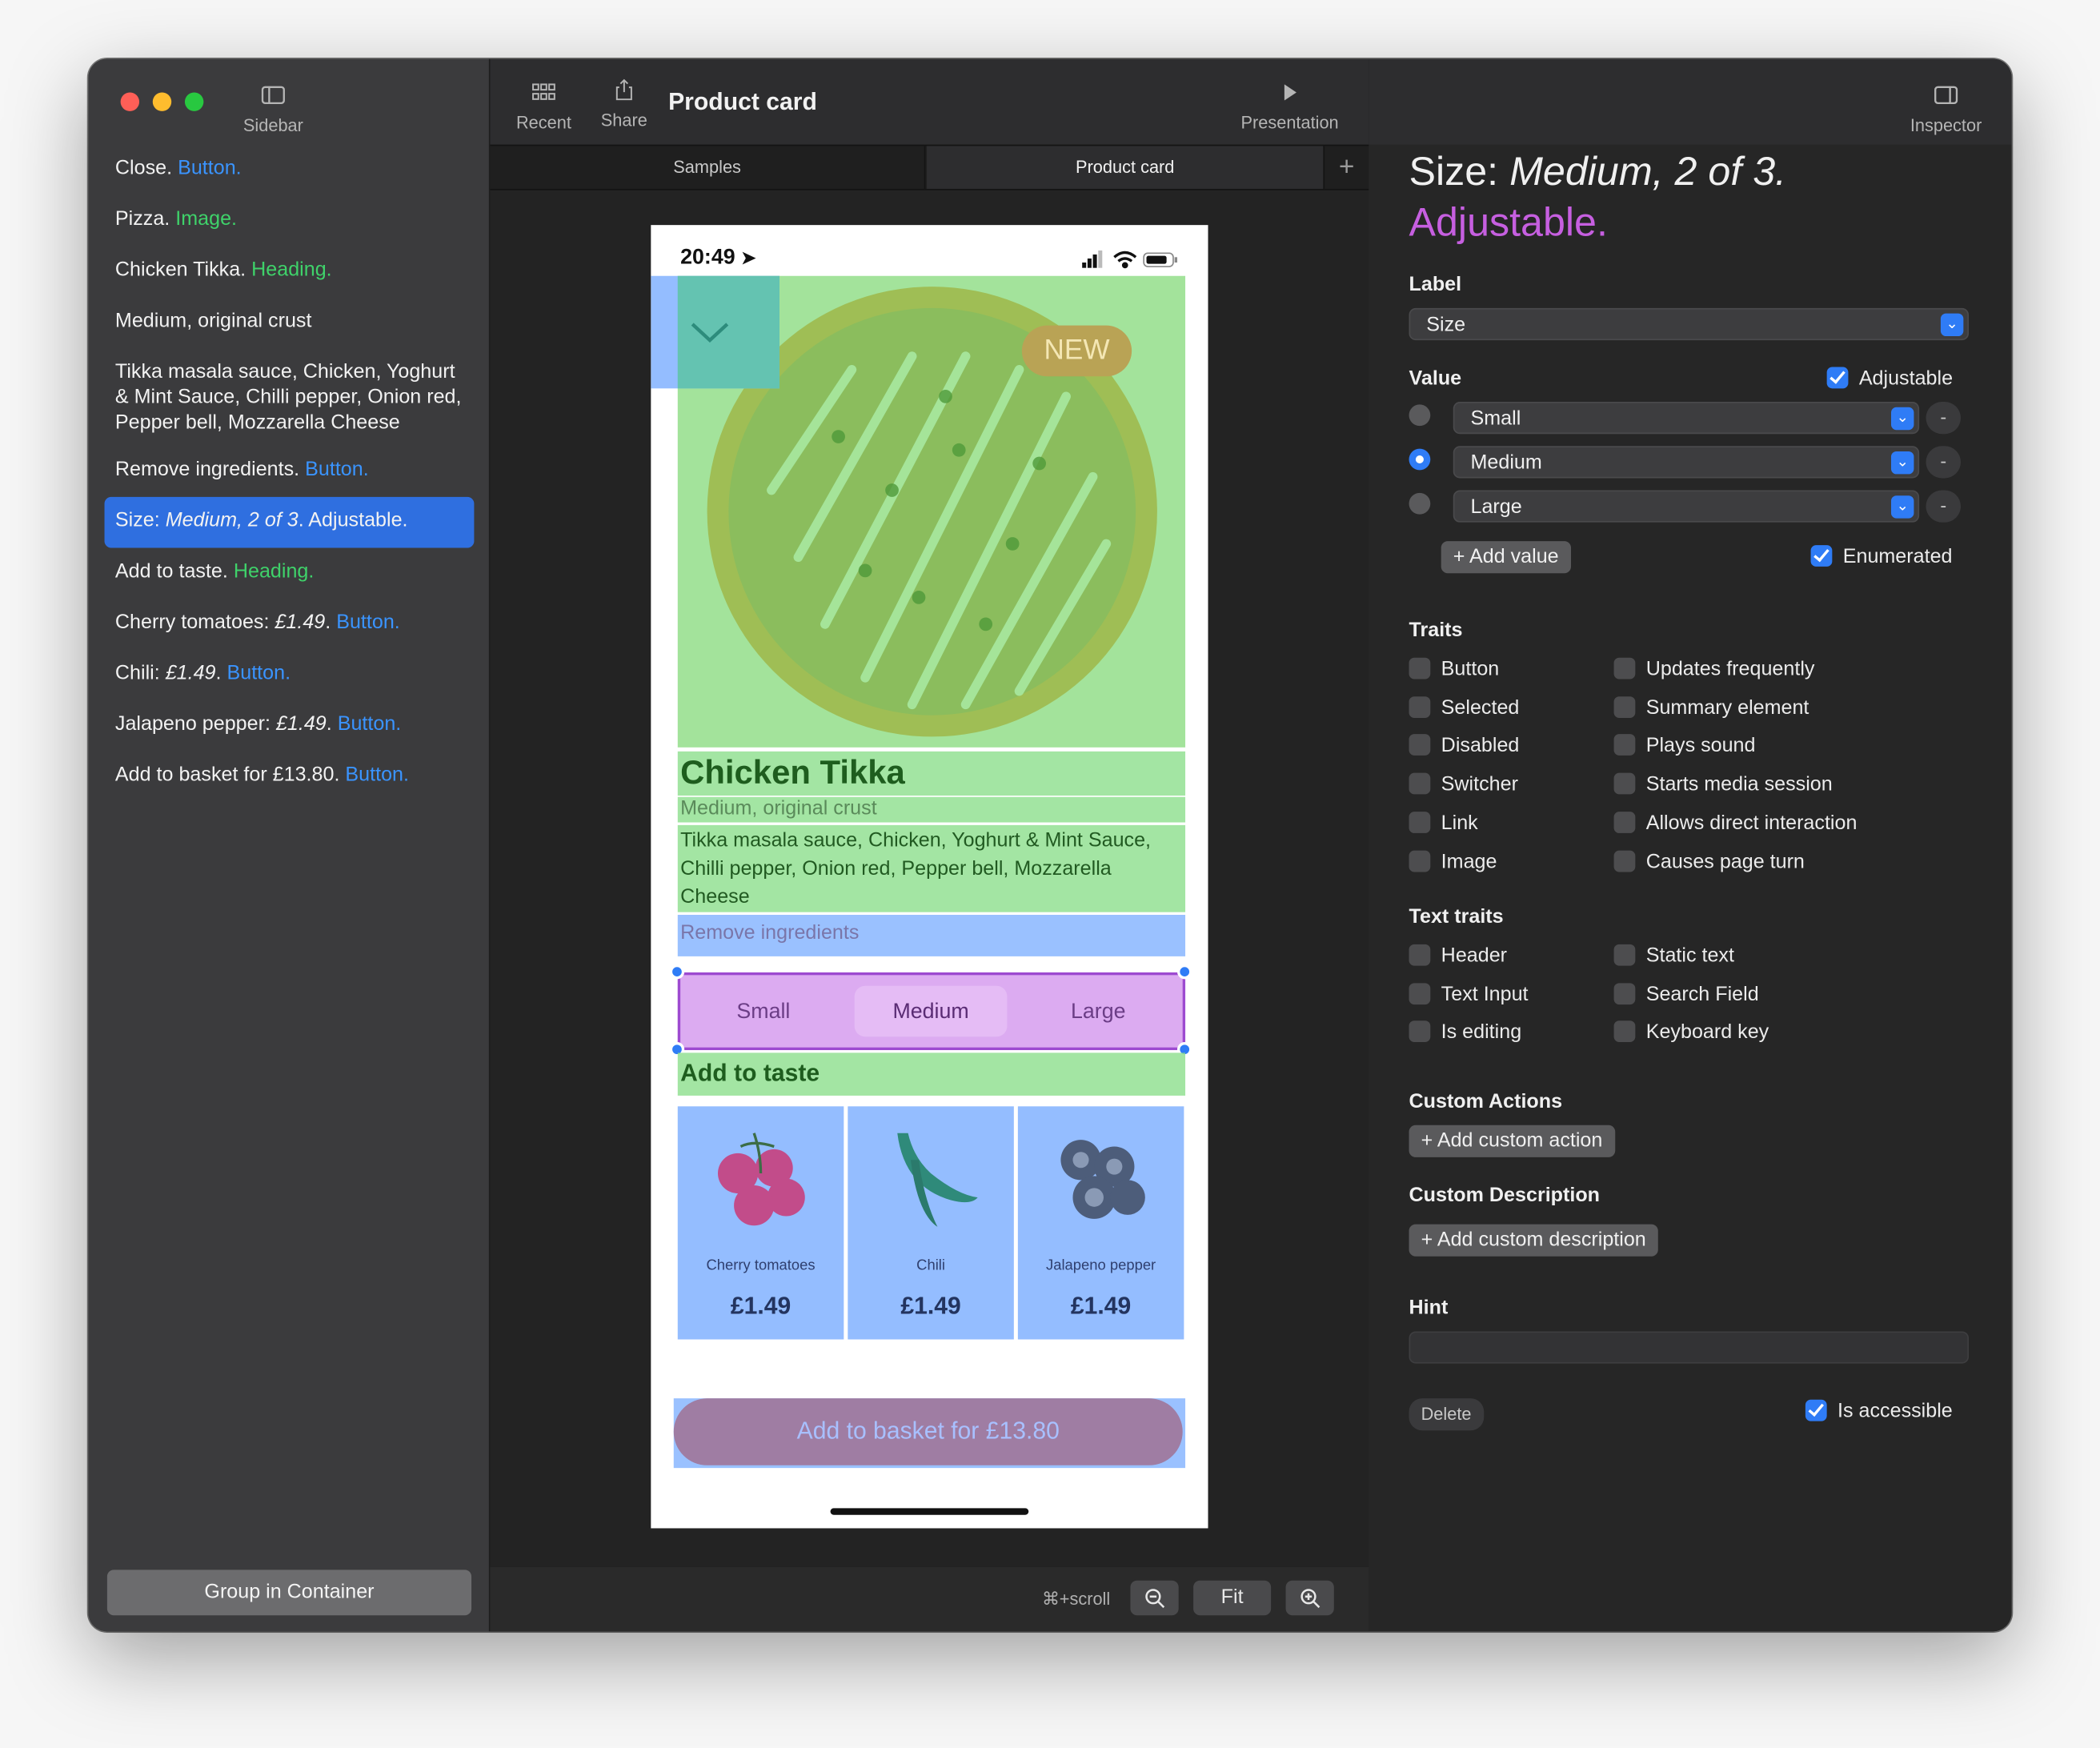  What do you see at coordinates (290, 726) in the screenshot?
I see `sidebar-element-item: Jalapeno pepper: £1.49. Button.` at bounding box center [290, 726].